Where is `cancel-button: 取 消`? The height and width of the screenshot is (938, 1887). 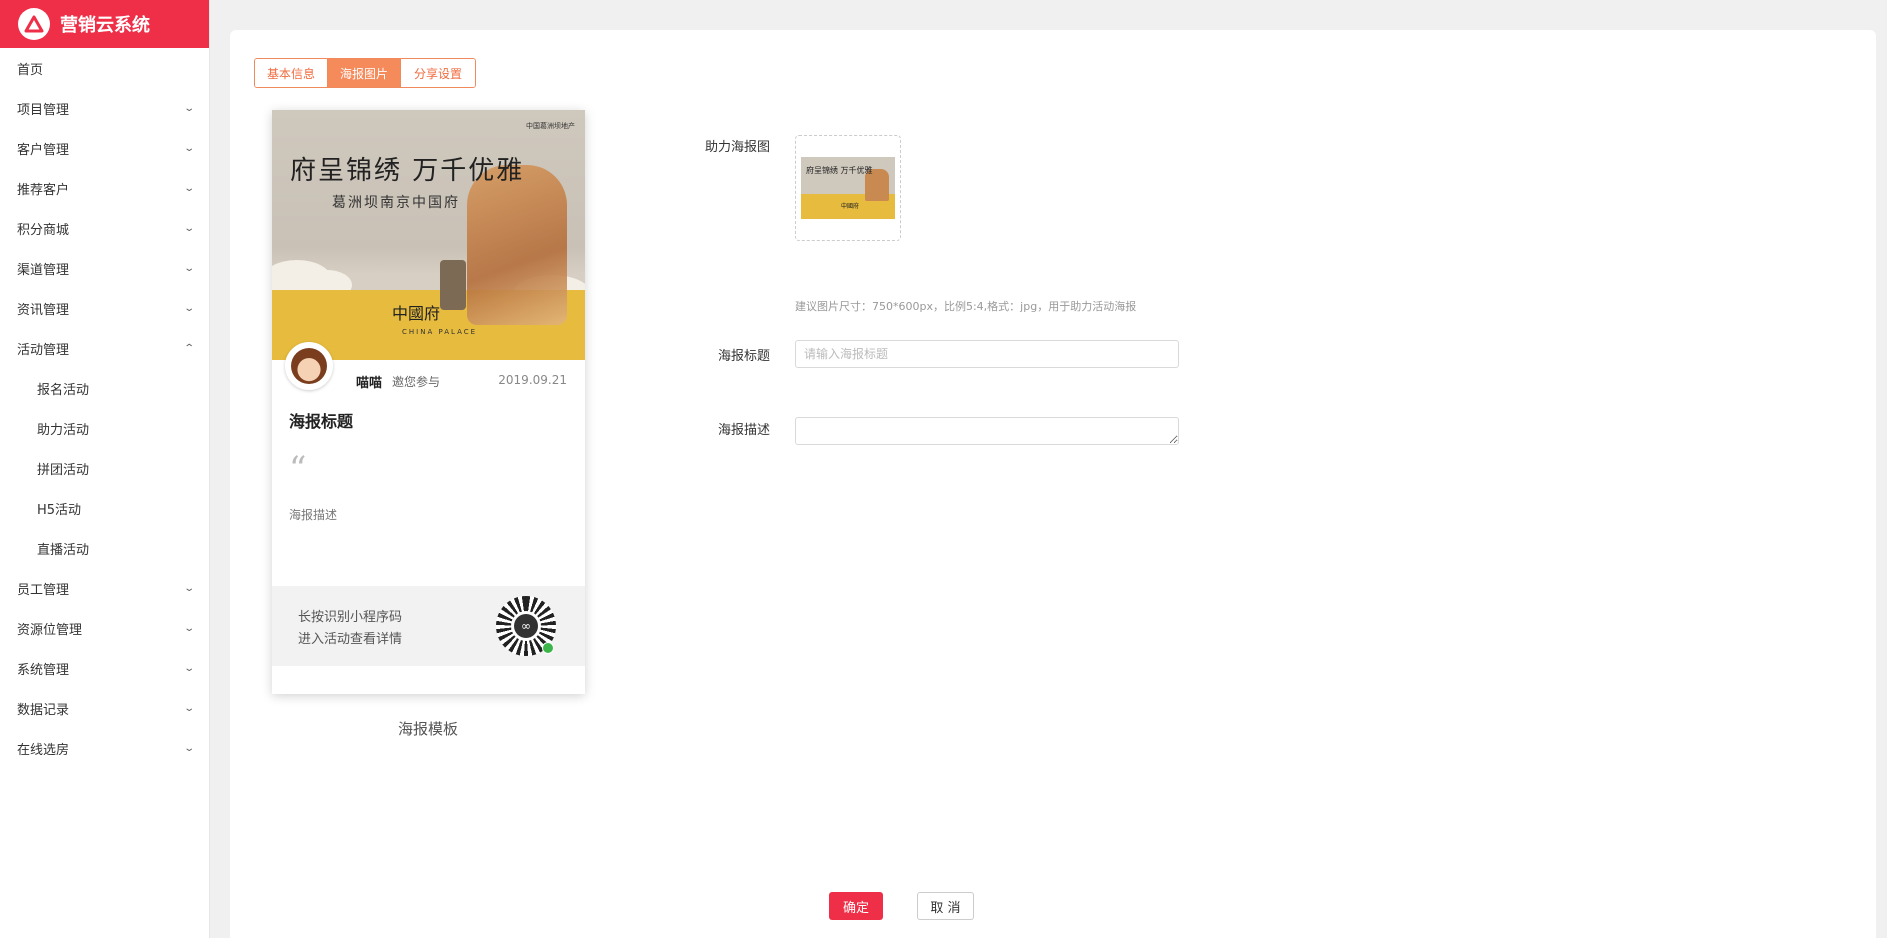 cancel-button: 取 消 is located at coordinates (945, 906).